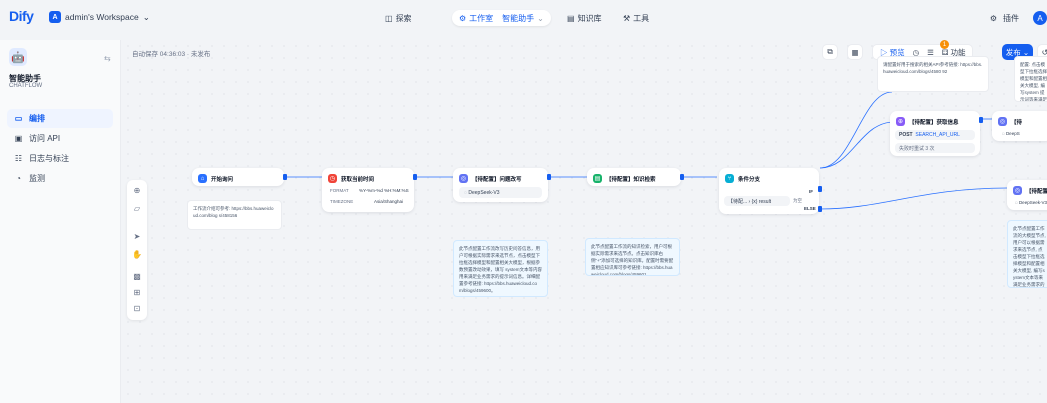 The image size is (1047, 403). I want to click on clock-icon: ◷, so click(332, 178).